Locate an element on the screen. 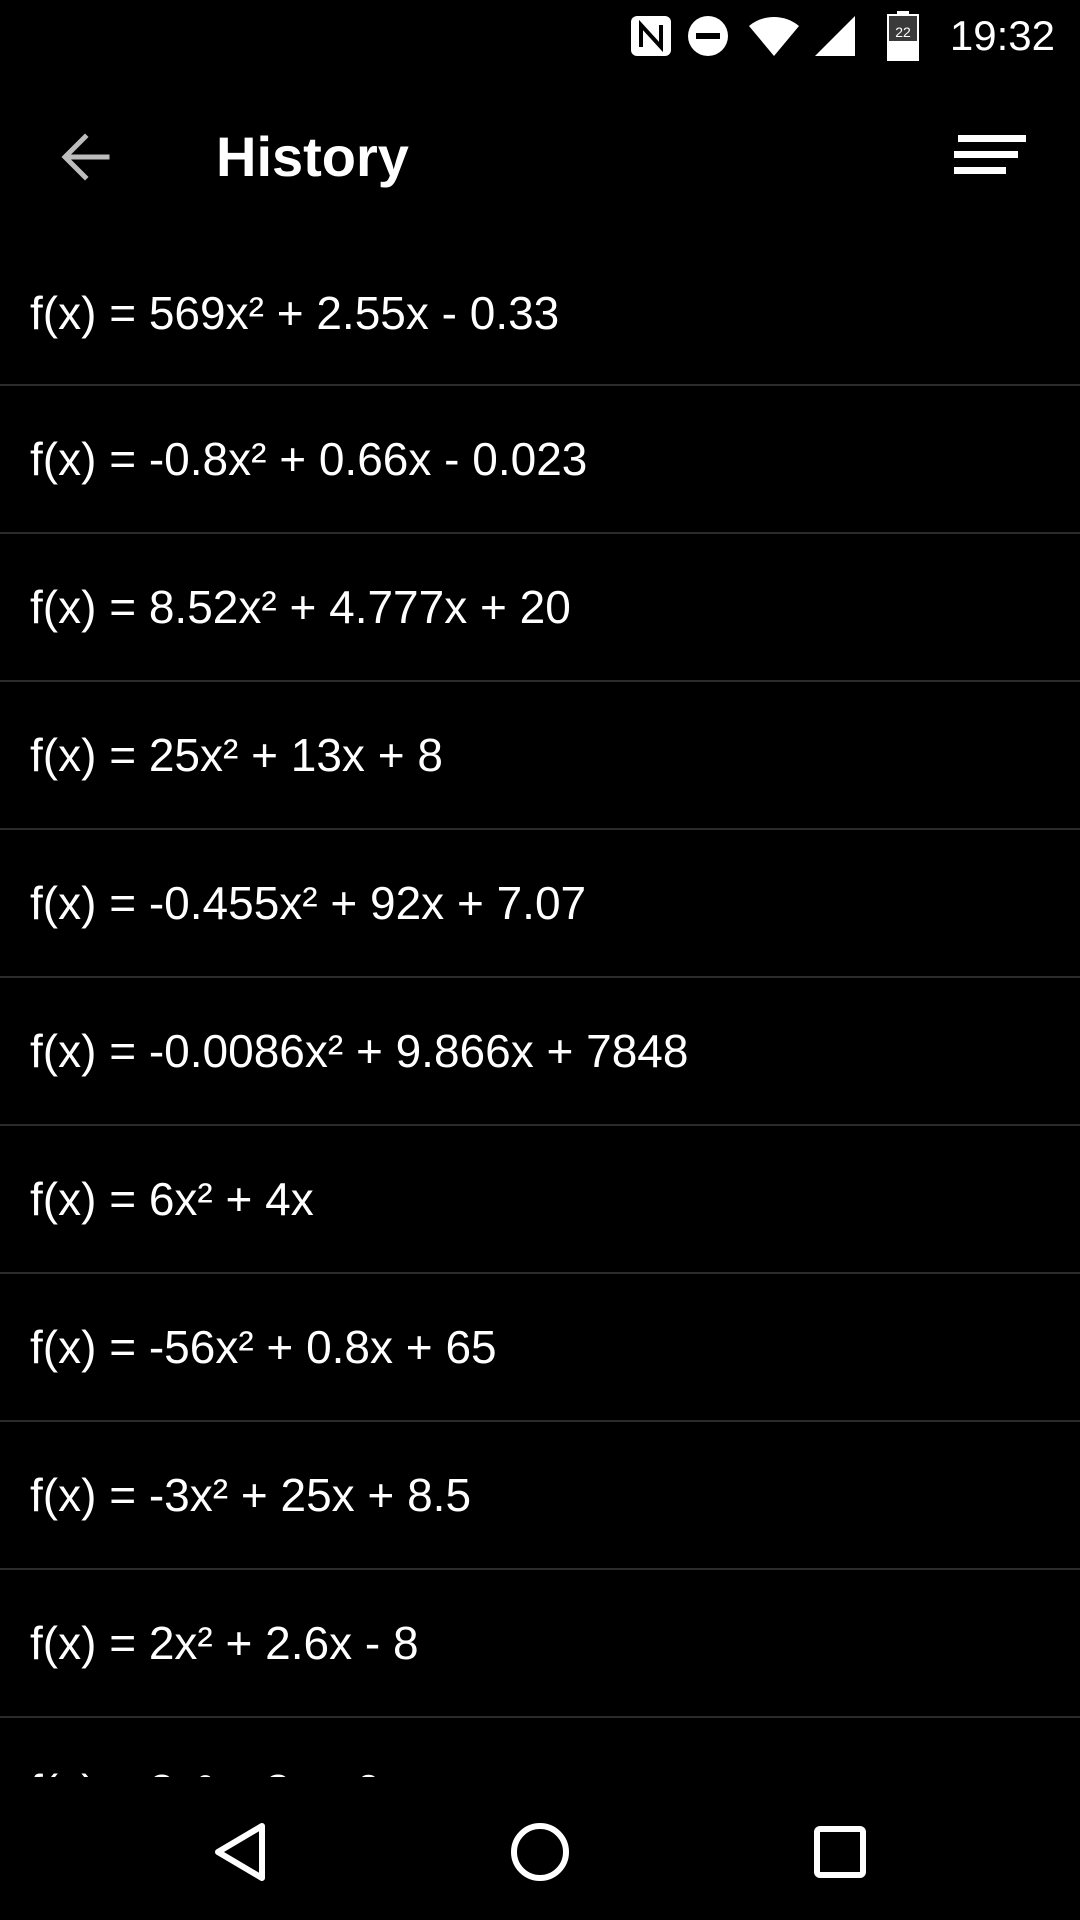  sort-button is located at coordinates (990, 157).